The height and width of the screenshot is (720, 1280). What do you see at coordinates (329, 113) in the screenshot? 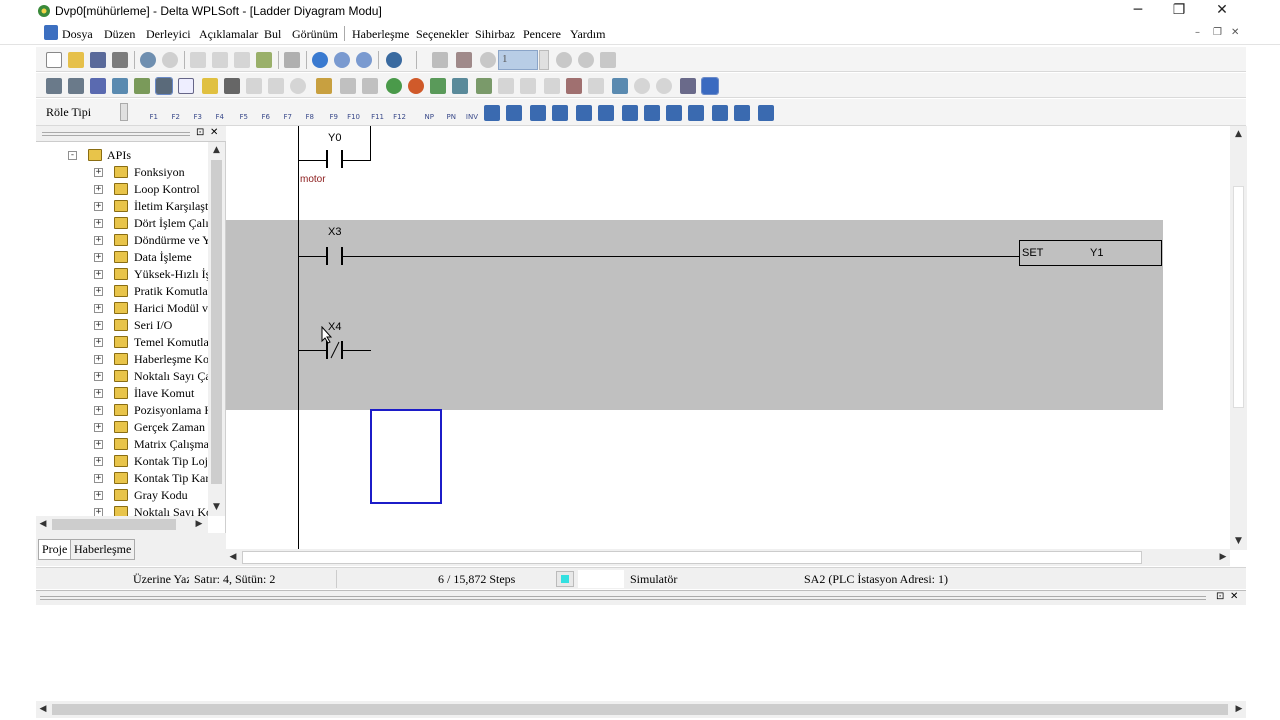
I see `function-key-f9-icon: F9` at bounding box center [329, 113].